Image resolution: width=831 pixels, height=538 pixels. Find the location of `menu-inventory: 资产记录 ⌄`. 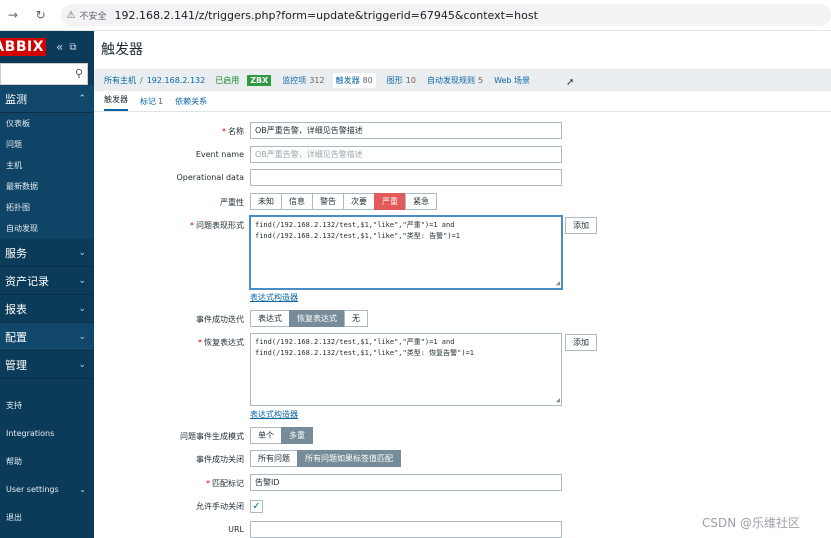

menu-inventory: 资产记录 ⌄ is located at coordinates (47, 281).